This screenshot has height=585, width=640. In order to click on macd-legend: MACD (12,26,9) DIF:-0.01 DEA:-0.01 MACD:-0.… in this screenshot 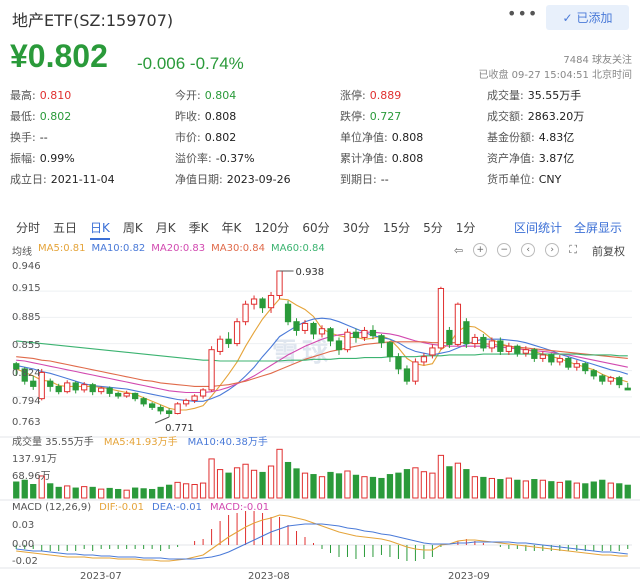, I will do `click(140, 507)`.